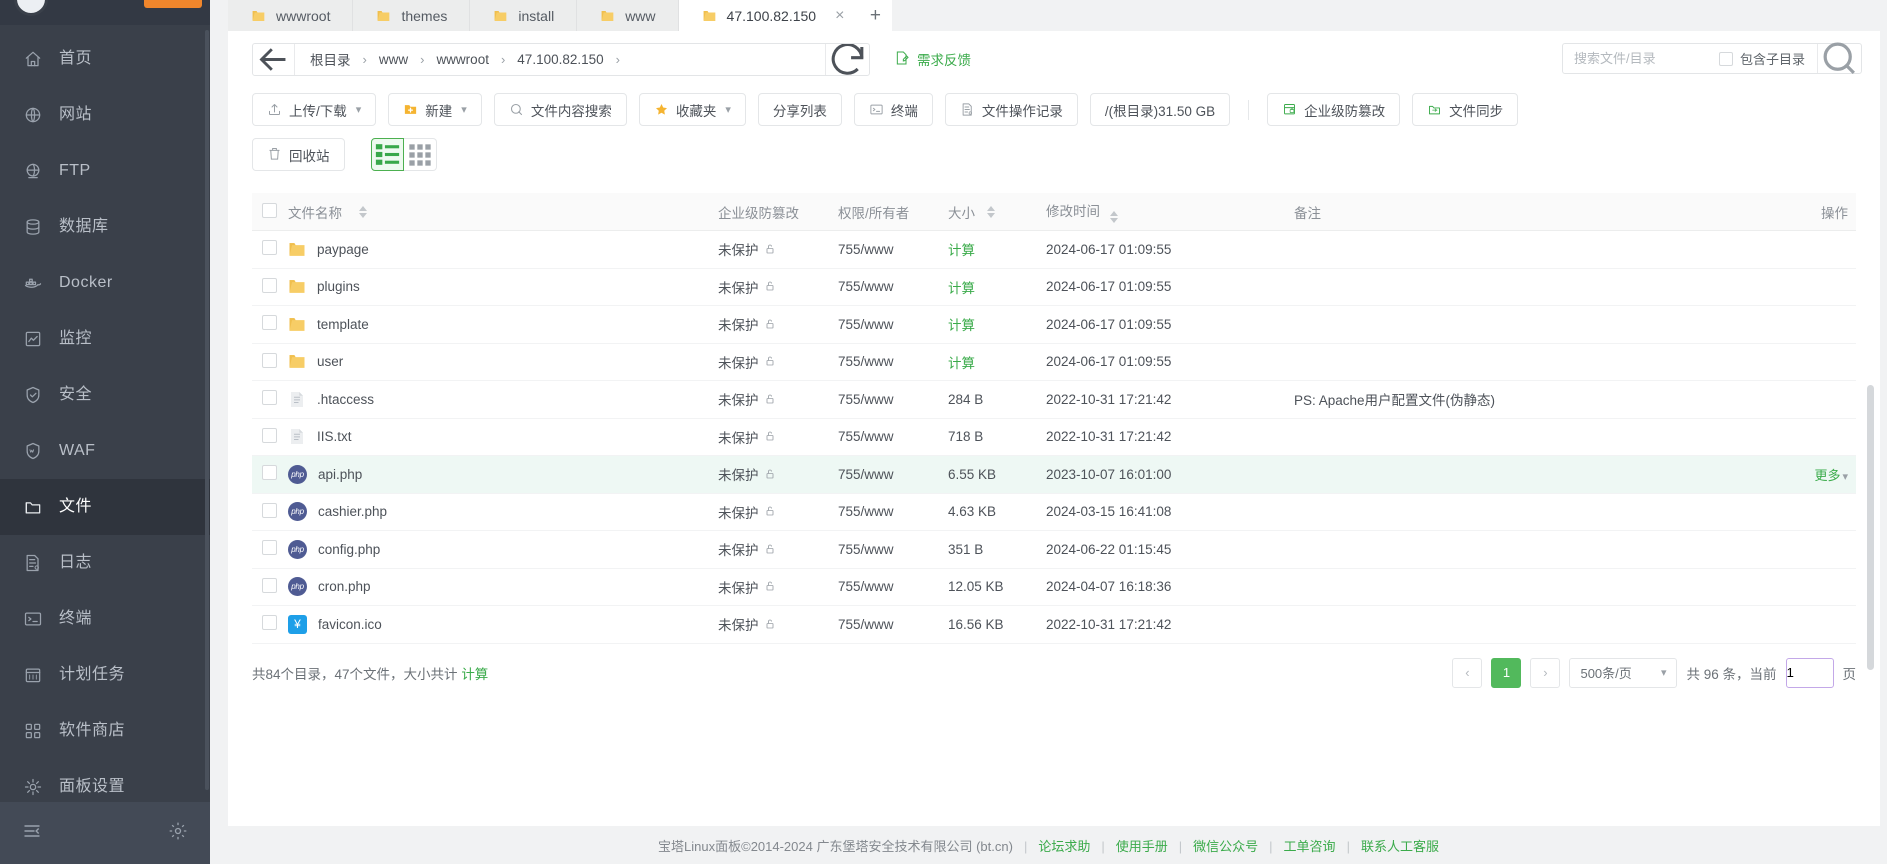 This screenshot has height=864, width=1887. I want to click on toolbar-button-文件同步: 文件同步, so click(1465, 109).